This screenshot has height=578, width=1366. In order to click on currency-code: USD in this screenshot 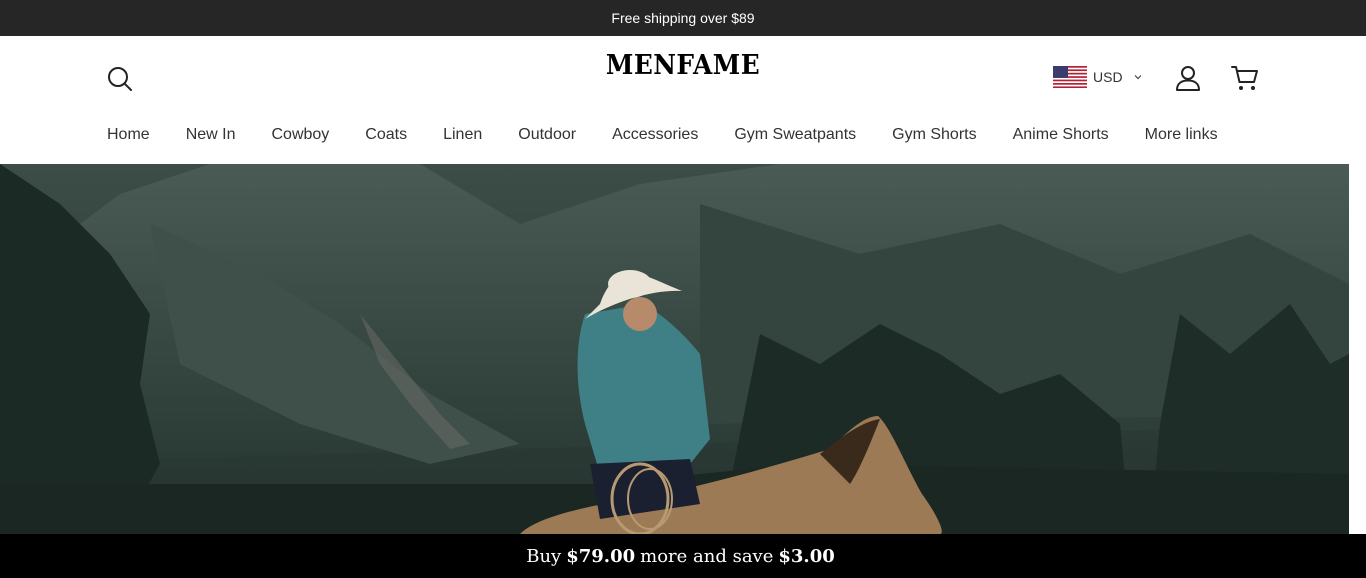, I will do `click(1108, 77)`.